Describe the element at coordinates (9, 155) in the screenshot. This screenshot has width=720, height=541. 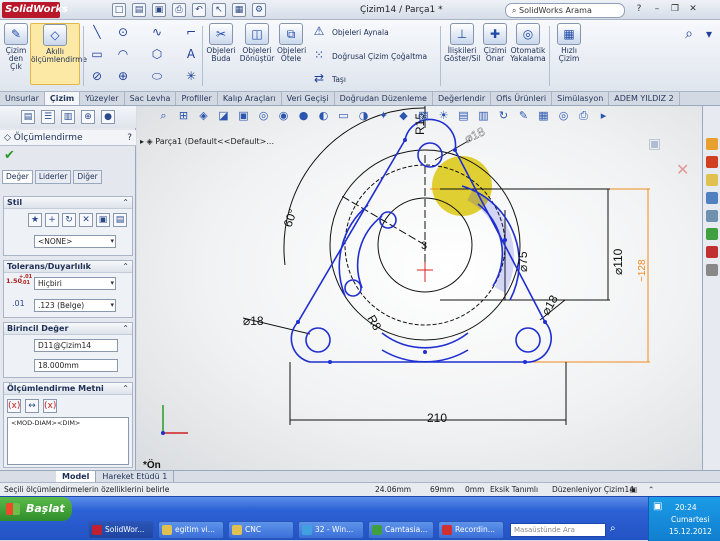
I see `ok-check-button: ✔` at that location.